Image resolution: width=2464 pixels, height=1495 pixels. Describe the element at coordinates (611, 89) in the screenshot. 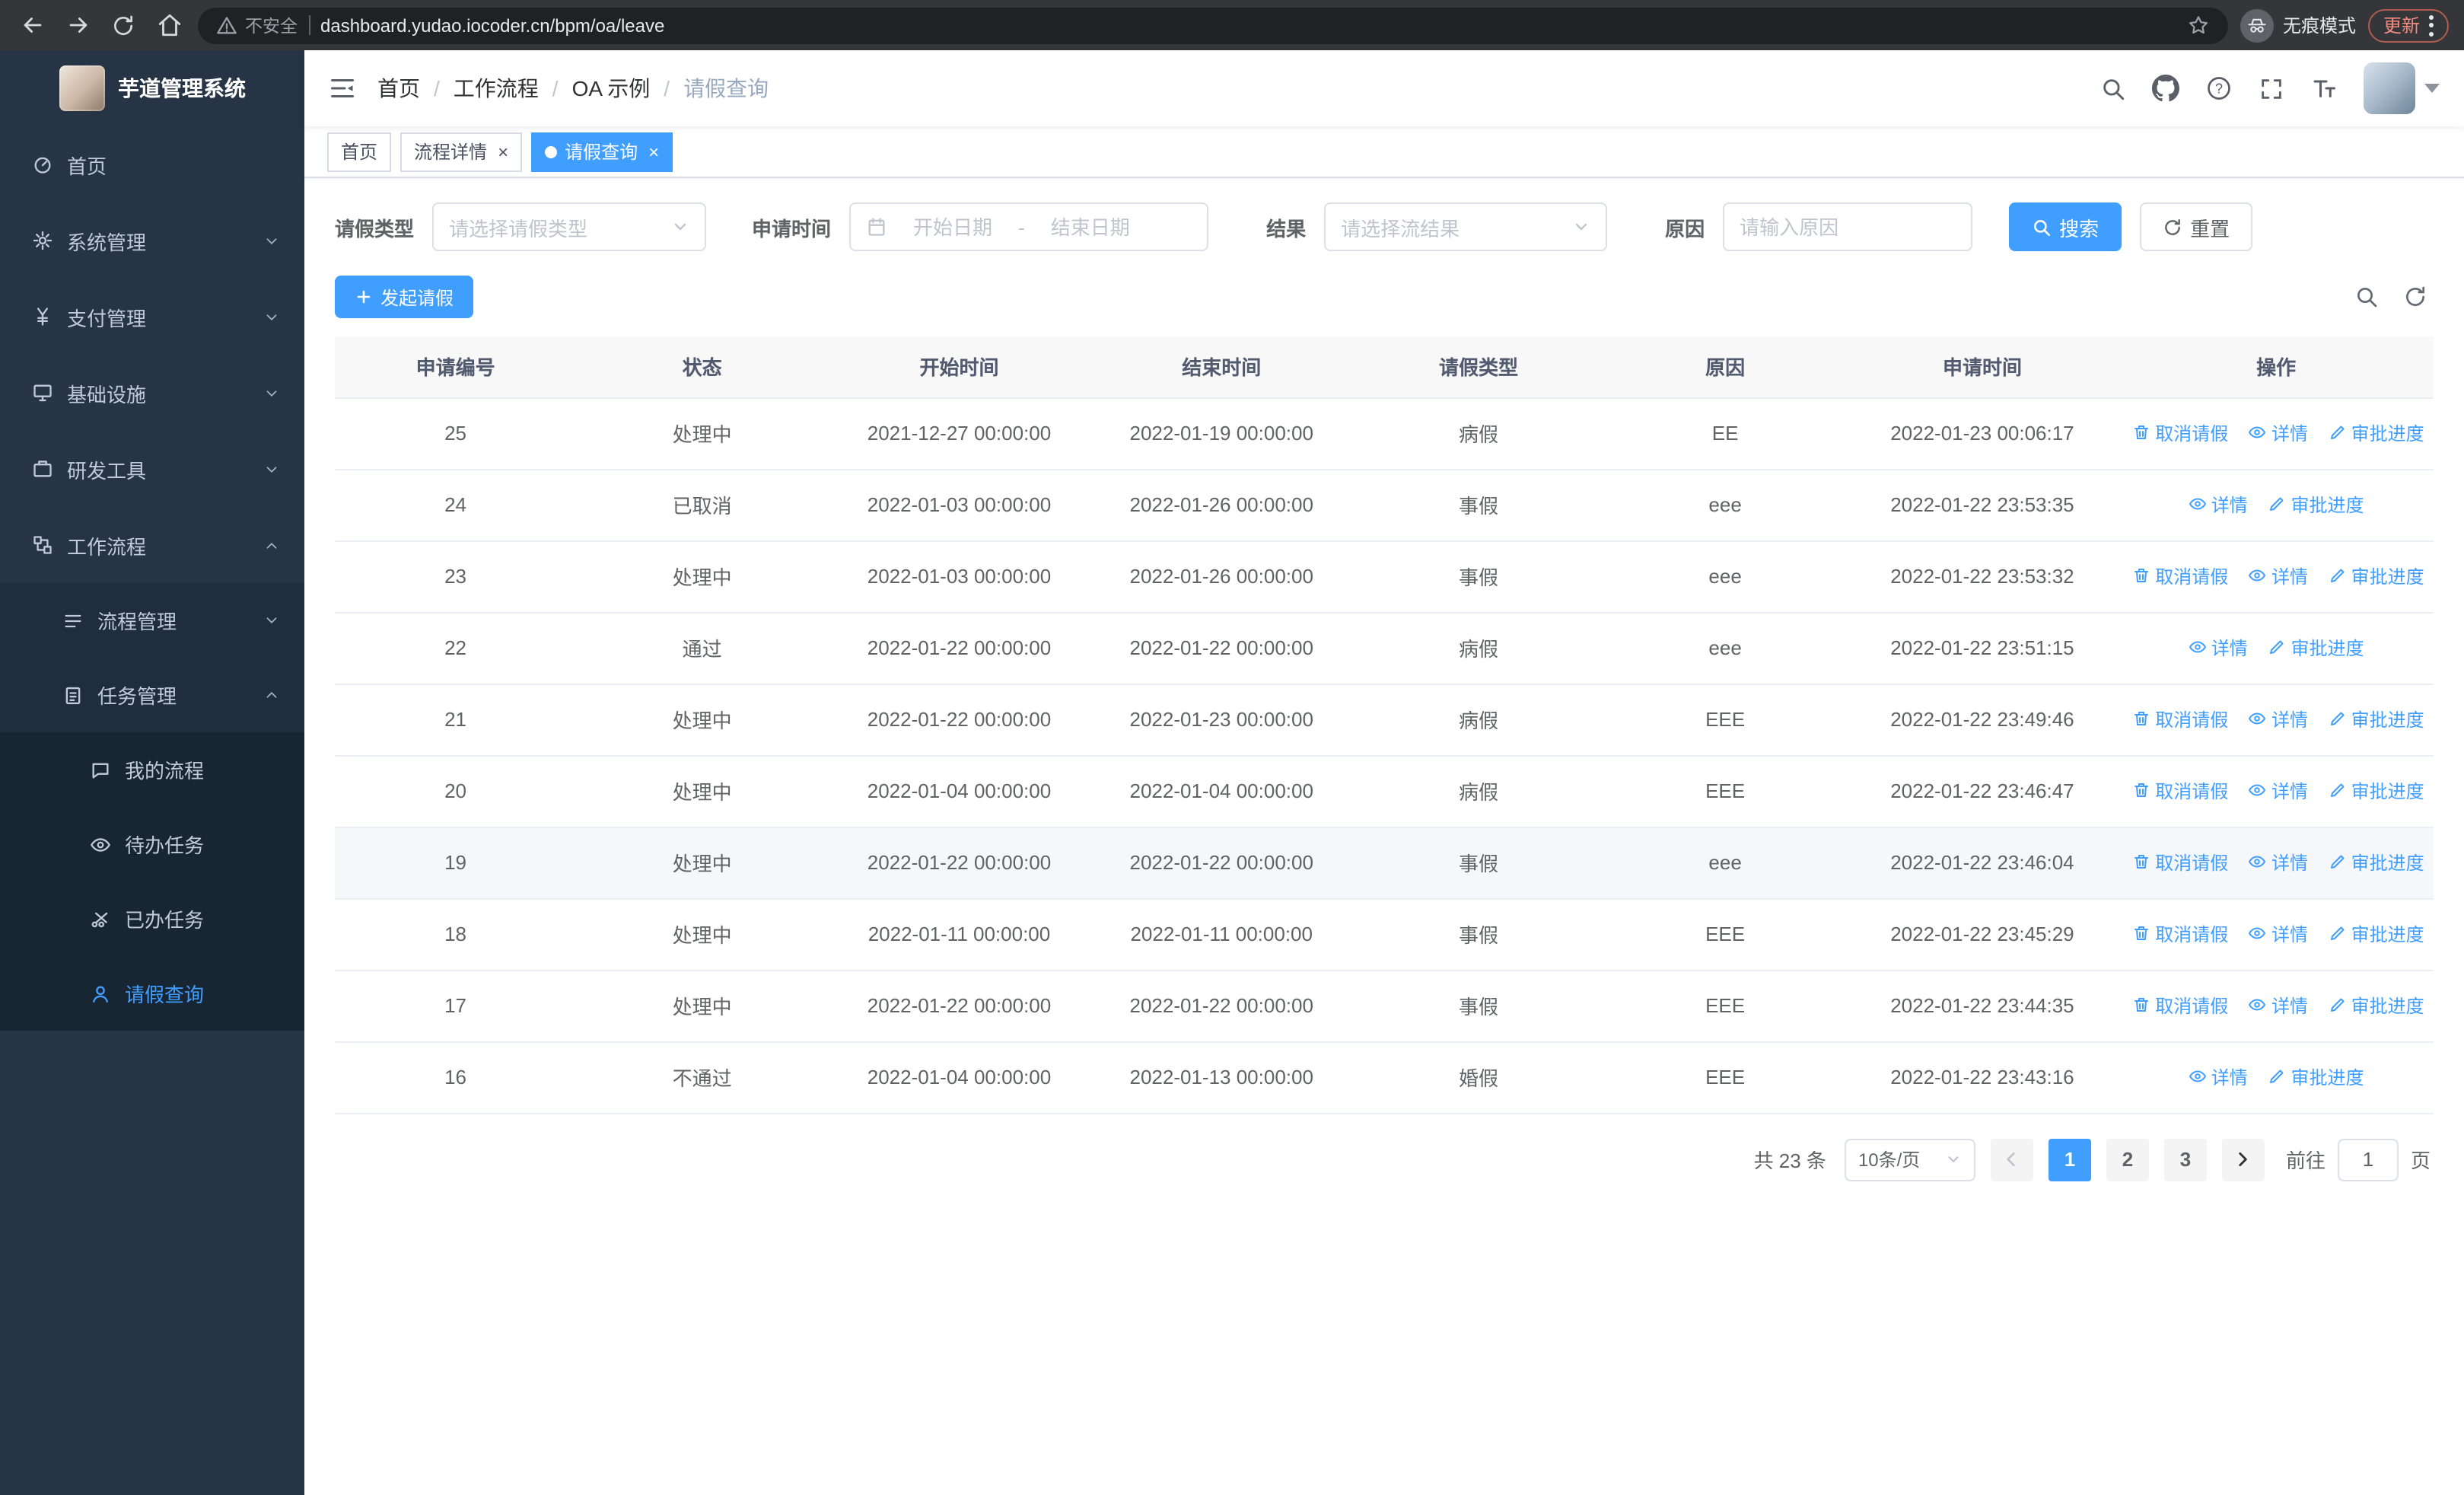

I see `breadcrumb-item: OA 示例` at that location.